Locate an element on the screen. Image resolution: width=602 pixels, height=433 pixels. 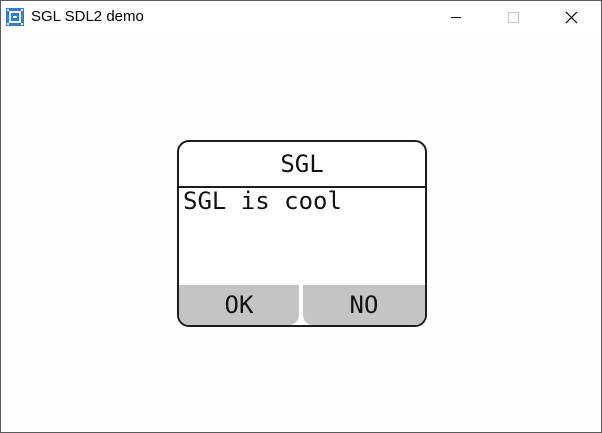
minimize-icon is located at coordinates (456, 17).